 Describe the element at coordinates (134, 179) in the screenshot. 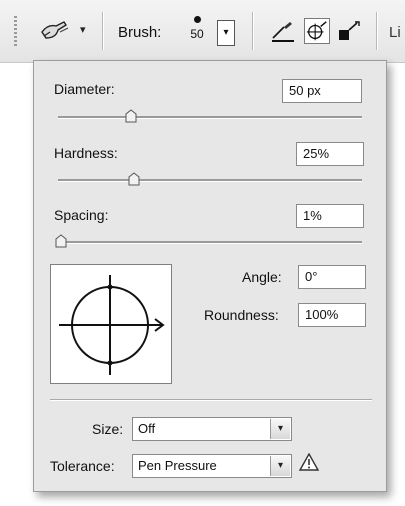

I see `hardness-slider-thumb` at that location.